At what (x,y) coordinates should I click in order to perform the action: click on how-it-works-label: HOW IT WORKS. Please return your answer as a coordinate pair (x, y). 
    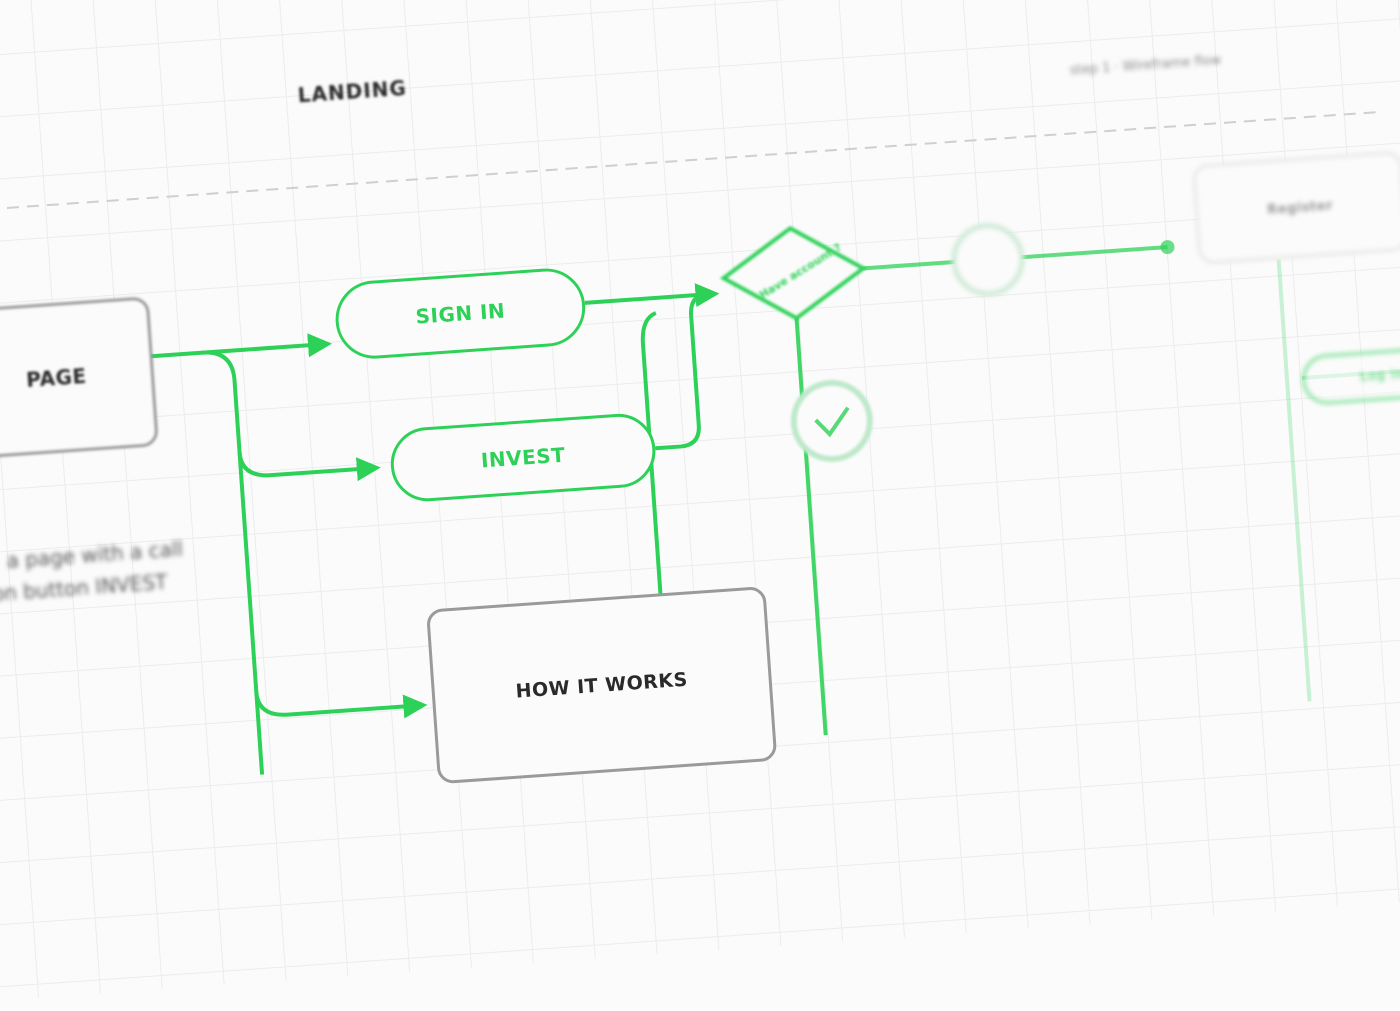
    Looking at the image, I should click on (601, 685).